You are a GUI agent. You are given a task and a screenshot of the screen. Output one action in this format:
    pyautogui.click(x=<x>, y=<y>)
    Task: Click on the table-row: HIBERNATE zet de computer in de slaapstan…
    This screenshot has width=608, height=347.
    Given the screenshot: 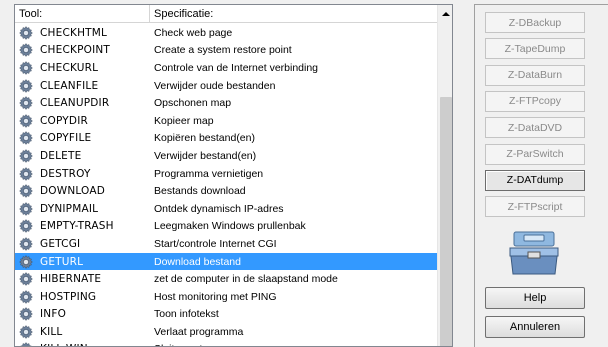 What is the action you would take?
    pyautogui.click(x=226, y=279)
    